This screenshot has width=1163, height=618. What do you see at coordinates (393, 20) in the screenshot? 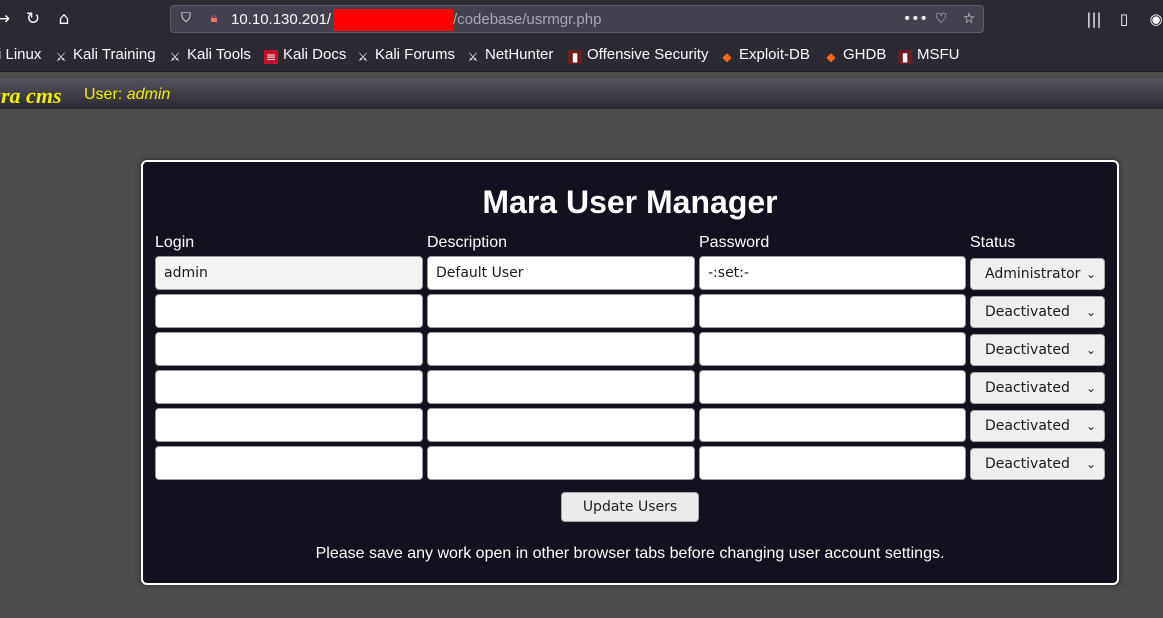
I see `url-redaction` at bounding box center [393, 20].